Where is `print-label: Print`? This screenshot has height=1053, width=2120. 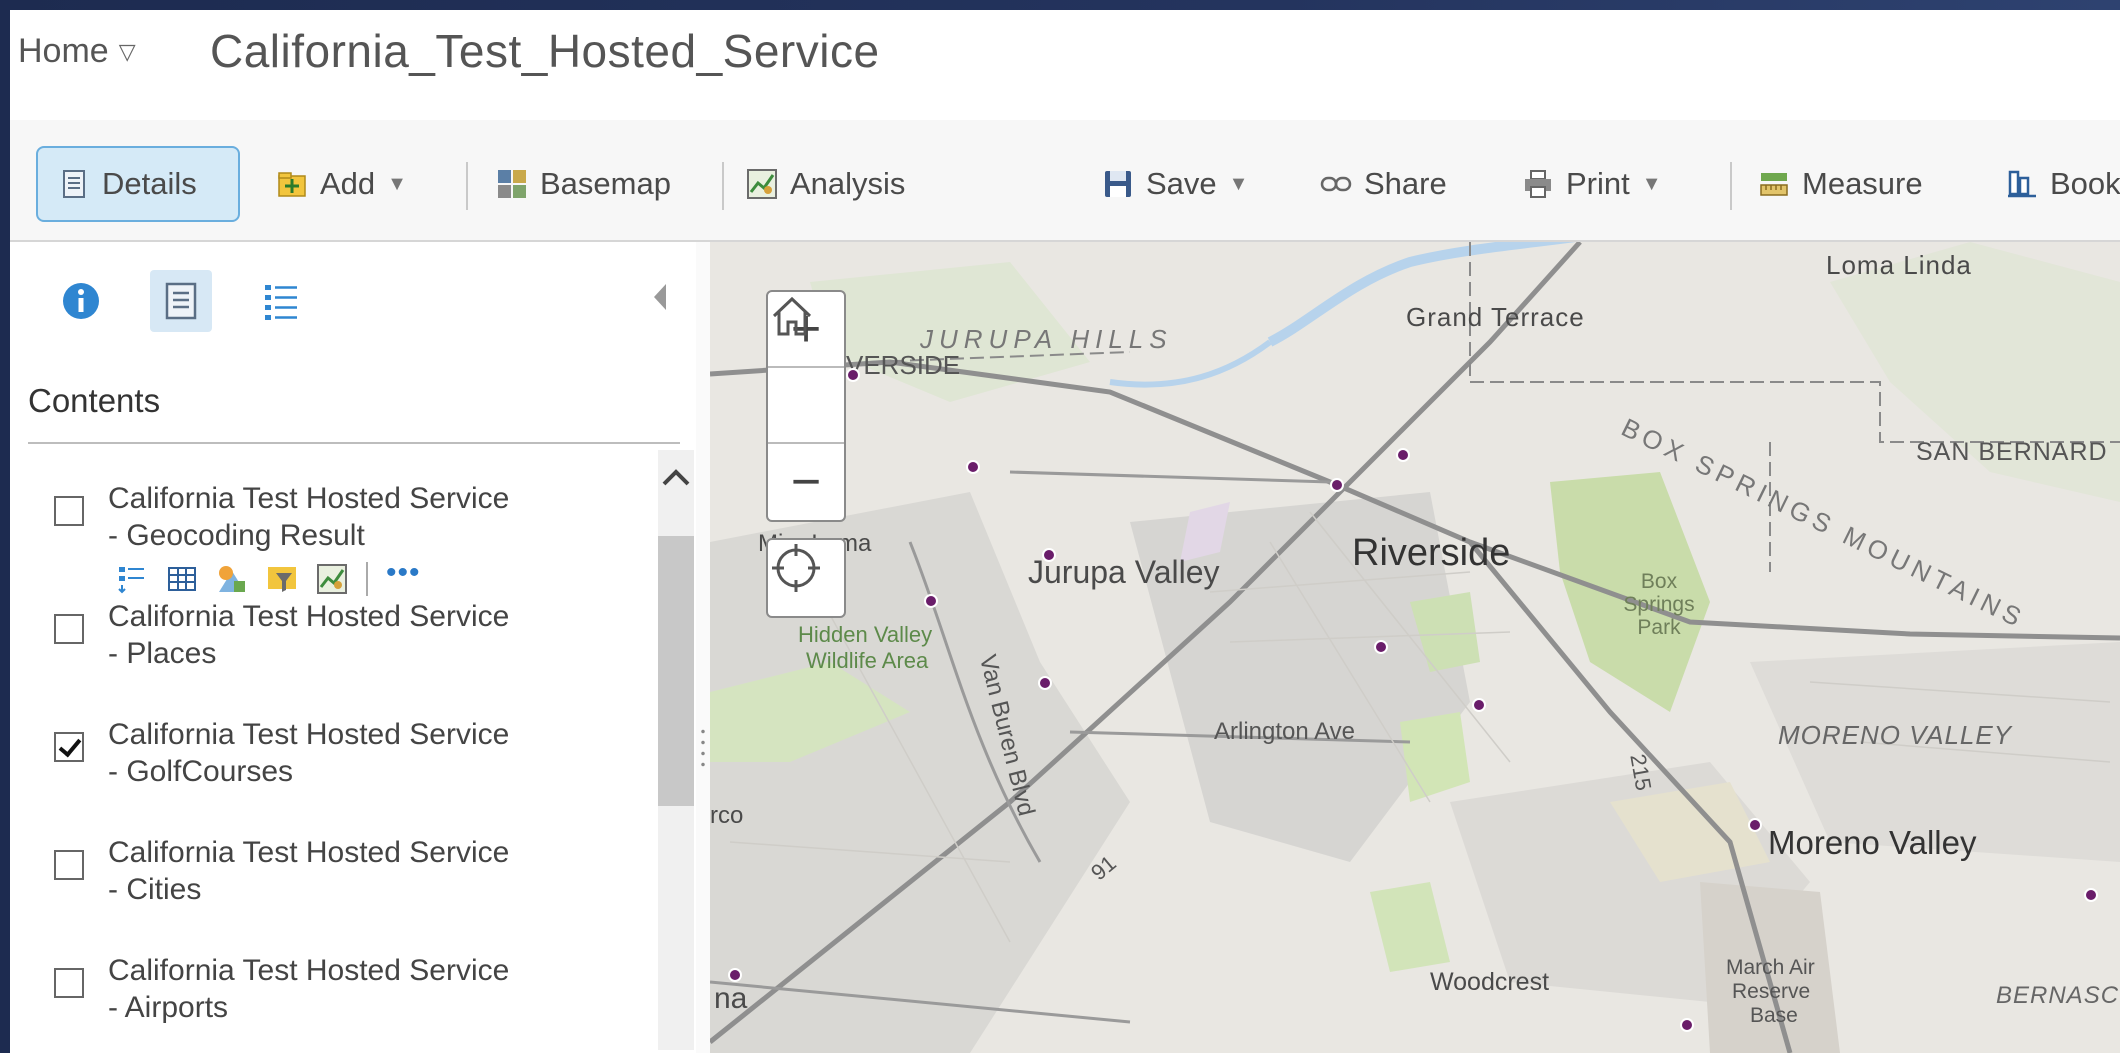 print-label: Print is located at coordinates (1598, 183).